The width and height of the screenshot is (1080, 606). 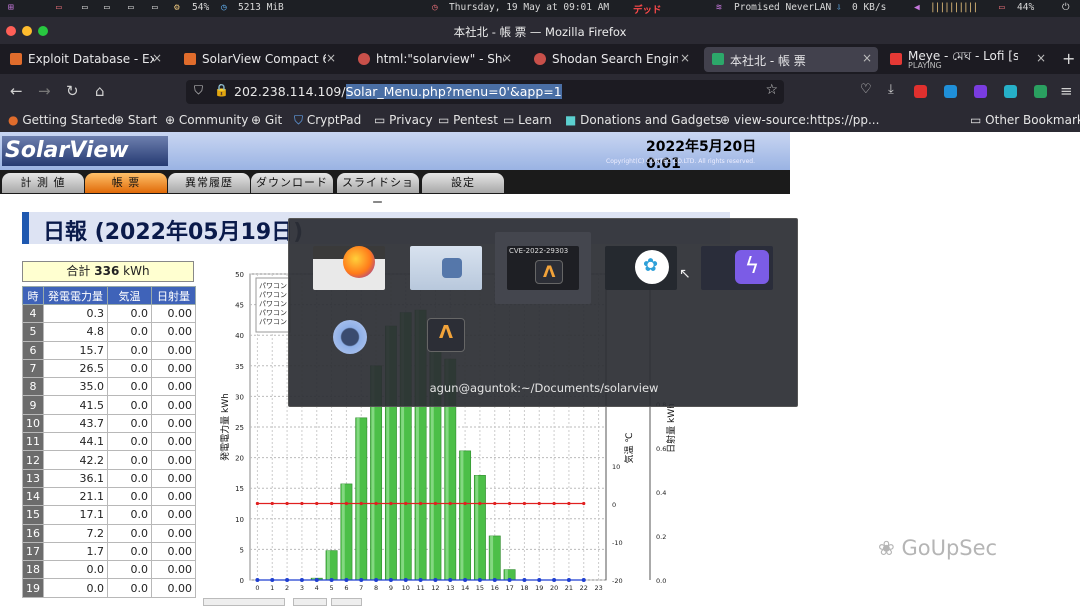 I want to click on tab-shodan-search: Shodan Search Engine ×, so click(x=611, y=59).